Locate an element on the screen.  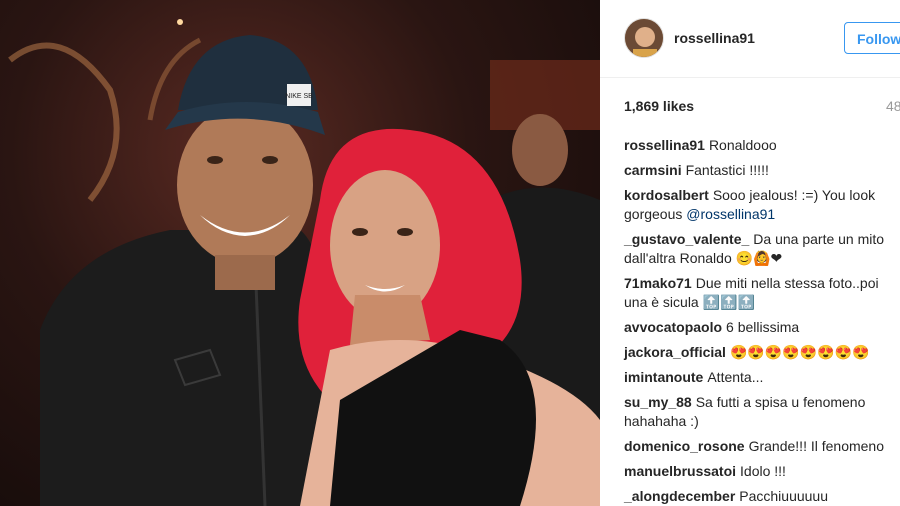
man-face is located at coordinates (245, 185).